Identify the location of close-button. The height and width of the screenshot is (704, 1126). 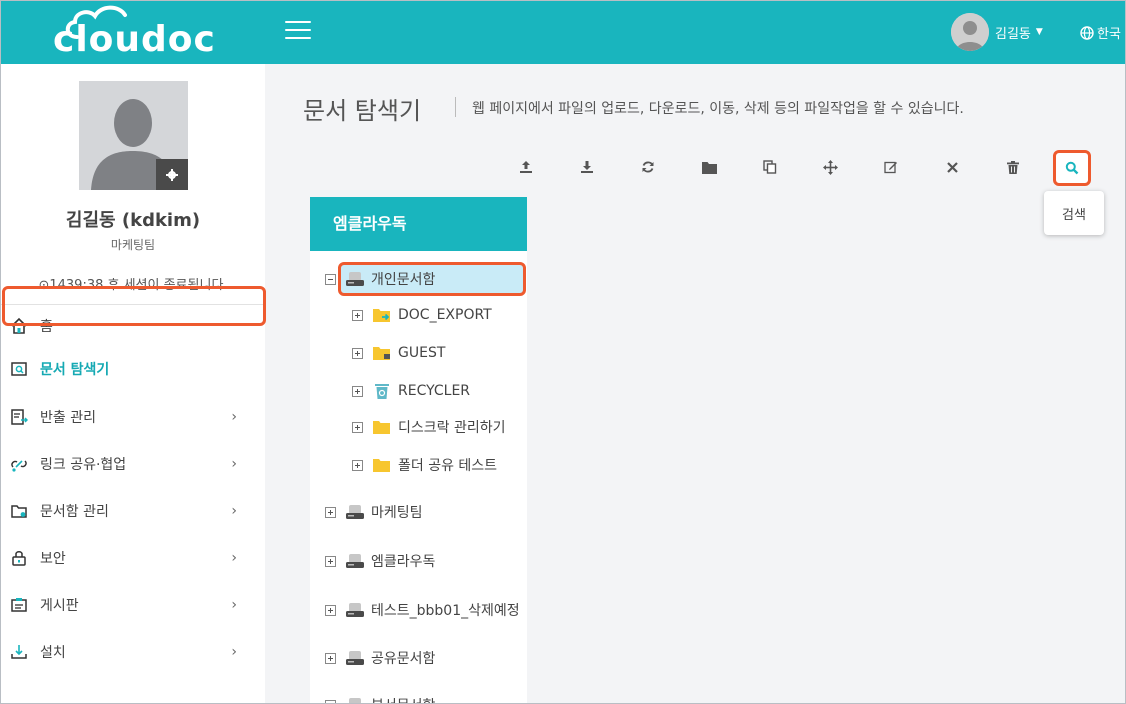
(952, 167).